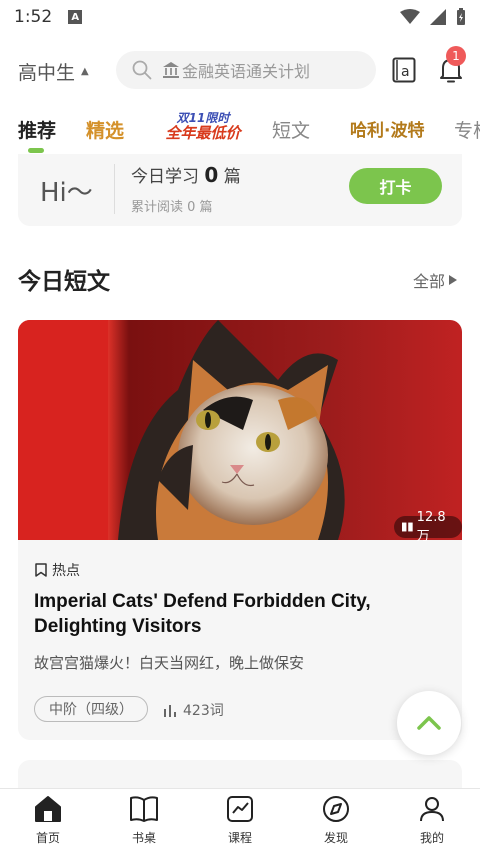 This screenshot has height=853, width=480. Describe the element at coordinates (47, 73) in the screenshot. I see `grade-label: 高中生` at that location.